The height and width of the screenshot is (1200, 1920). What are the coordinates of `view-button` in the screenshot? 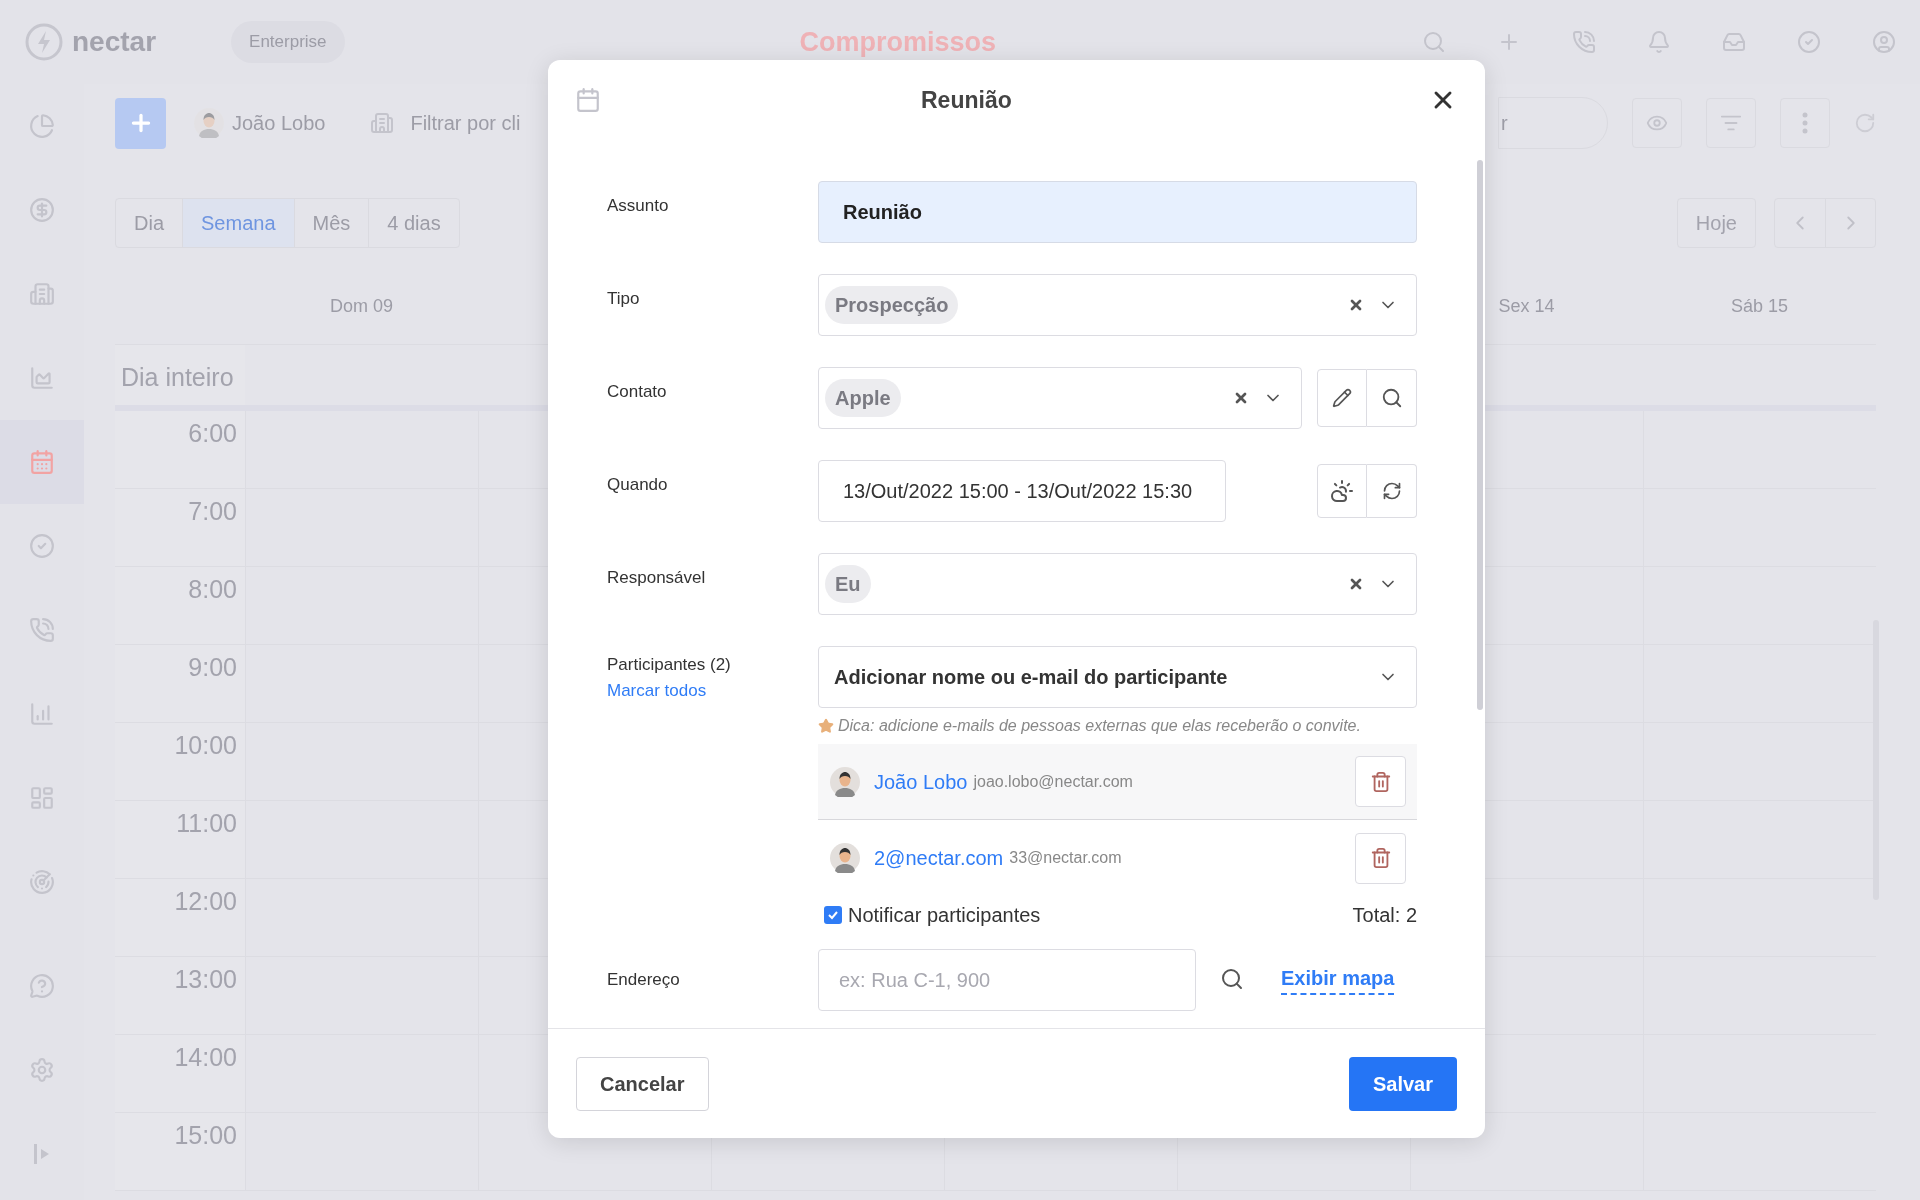 It's located at (1657, 123).